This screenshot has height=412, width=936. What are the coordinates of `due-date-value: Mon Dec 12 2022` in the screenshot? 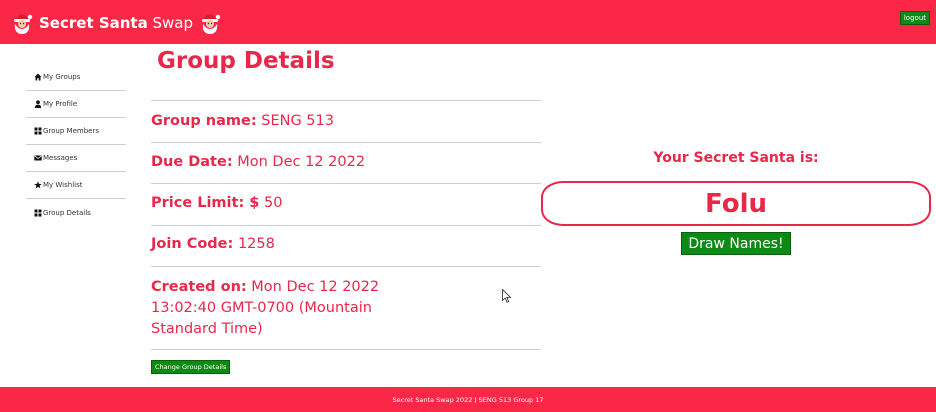 It's located at (301, 162).